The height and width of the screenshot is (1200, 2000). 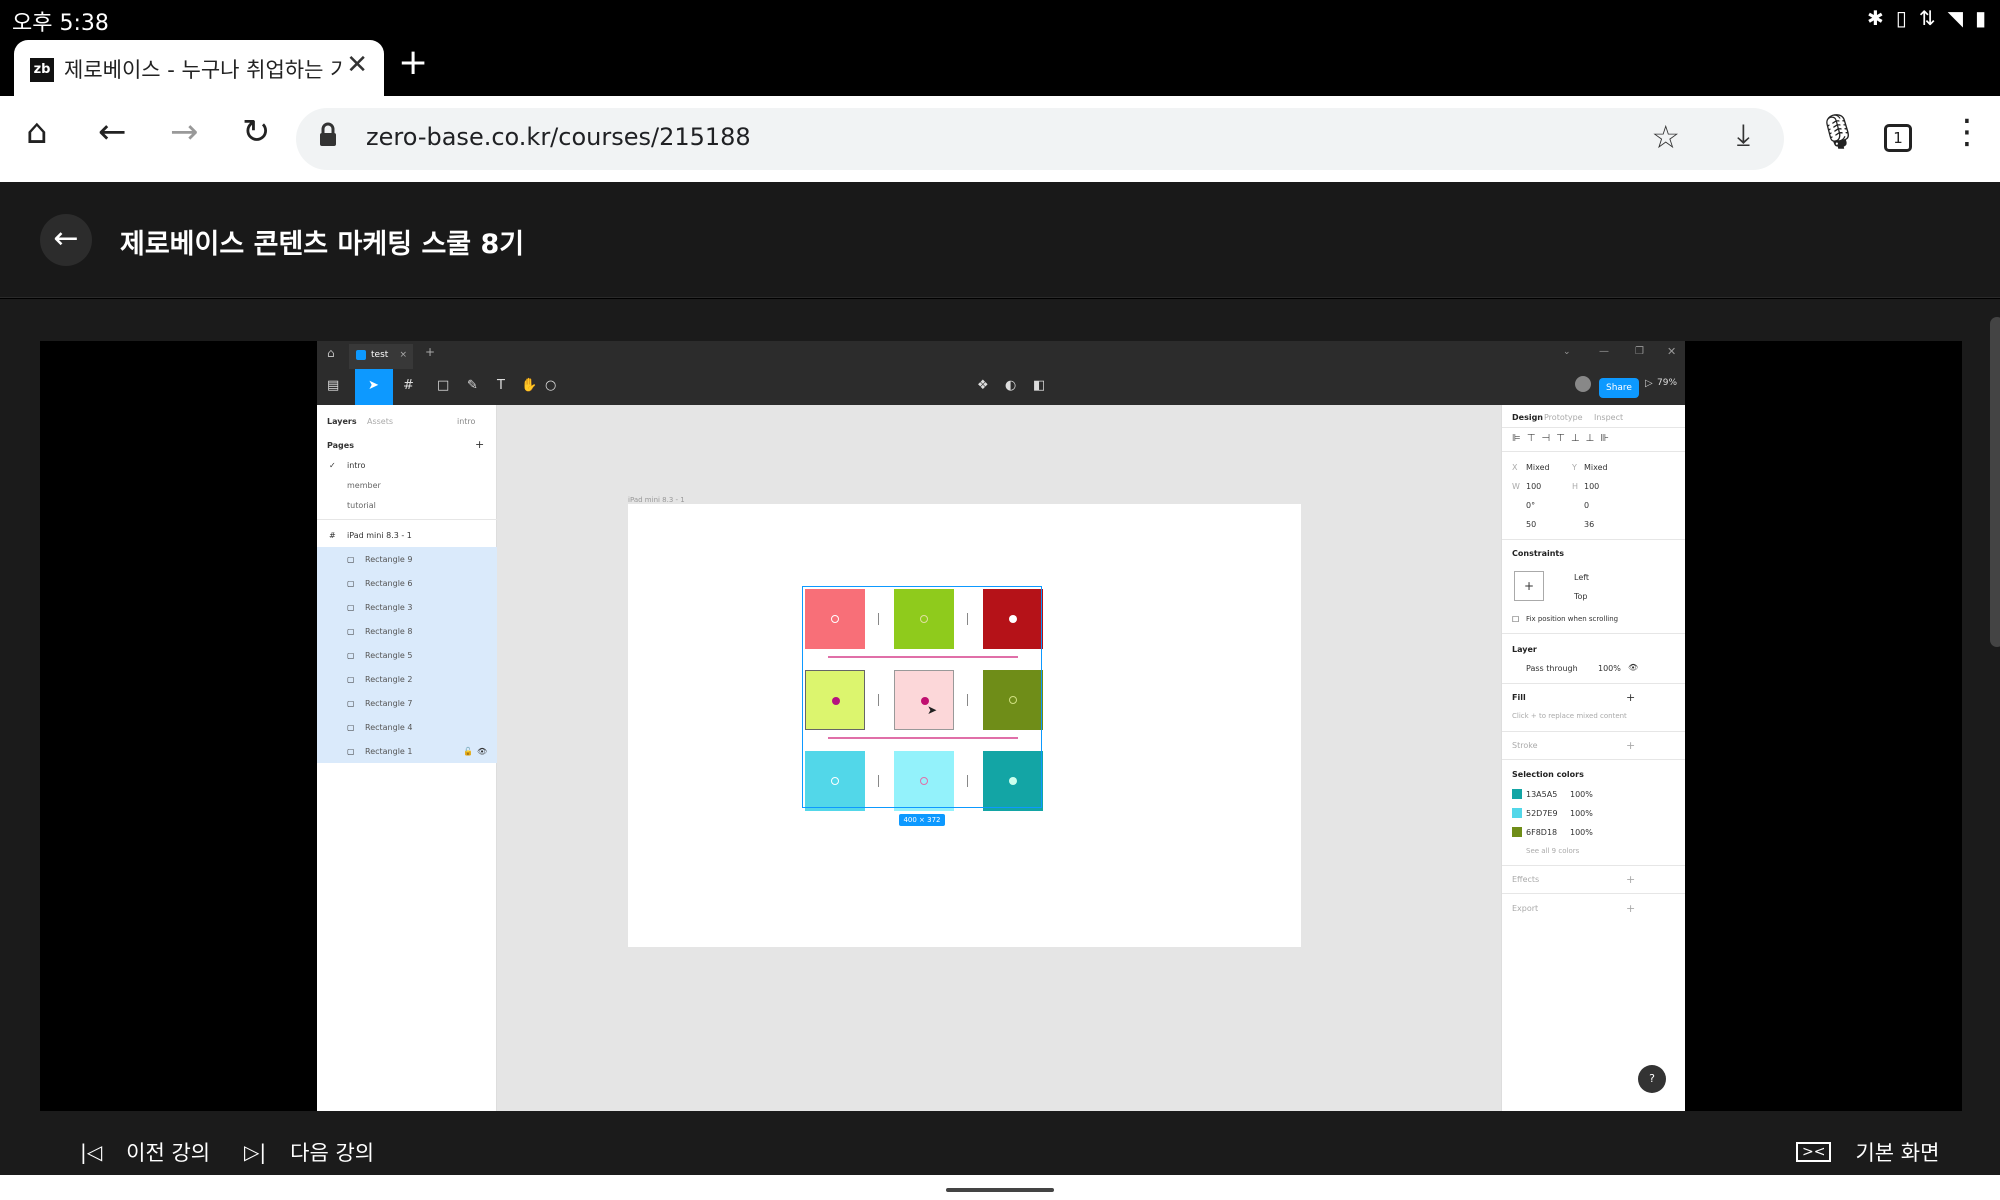 I want to click on tab-switcher-button: 1, so click(x=1898, y=138).